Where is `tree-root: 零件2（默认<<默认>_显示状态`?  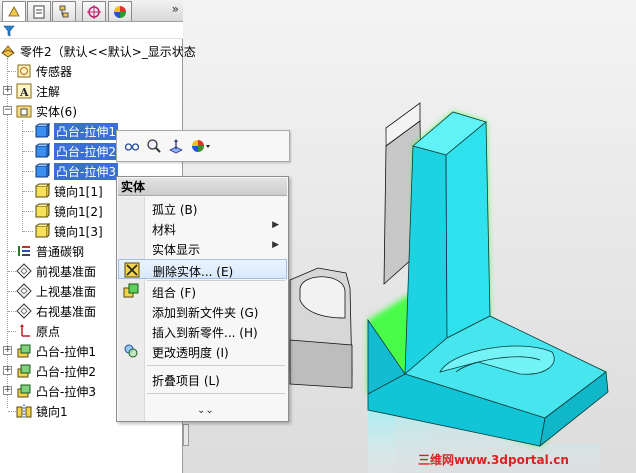 tree-root: 零件2（默认<<默认>_显示状态 is located at coordinates (98, 51).